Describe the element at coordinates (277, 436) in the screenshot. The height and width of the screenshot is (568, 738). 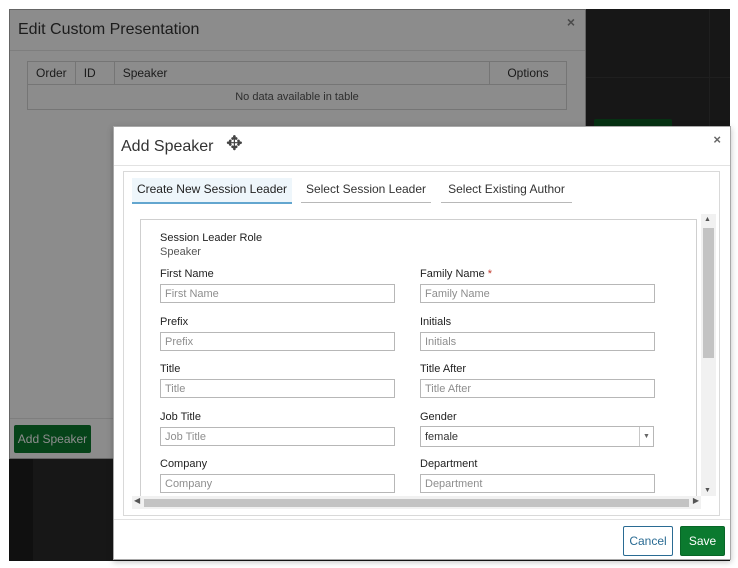
I see `job-title-field` at that location.